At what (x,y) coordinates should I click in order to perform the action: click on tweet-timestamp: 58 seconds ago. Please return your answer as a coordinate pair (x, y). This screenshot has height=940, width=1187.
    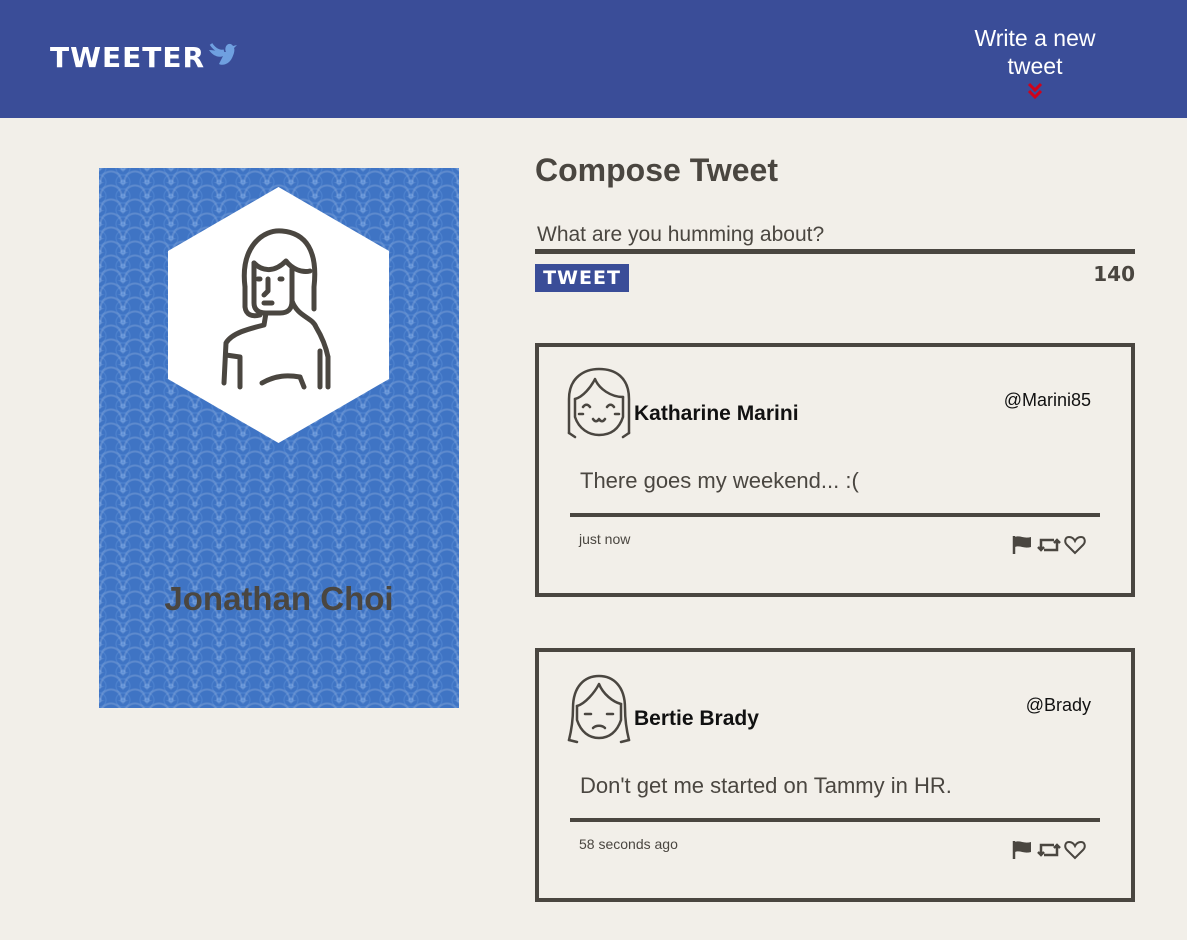
    Looking at the image, I should click on (628, 844).